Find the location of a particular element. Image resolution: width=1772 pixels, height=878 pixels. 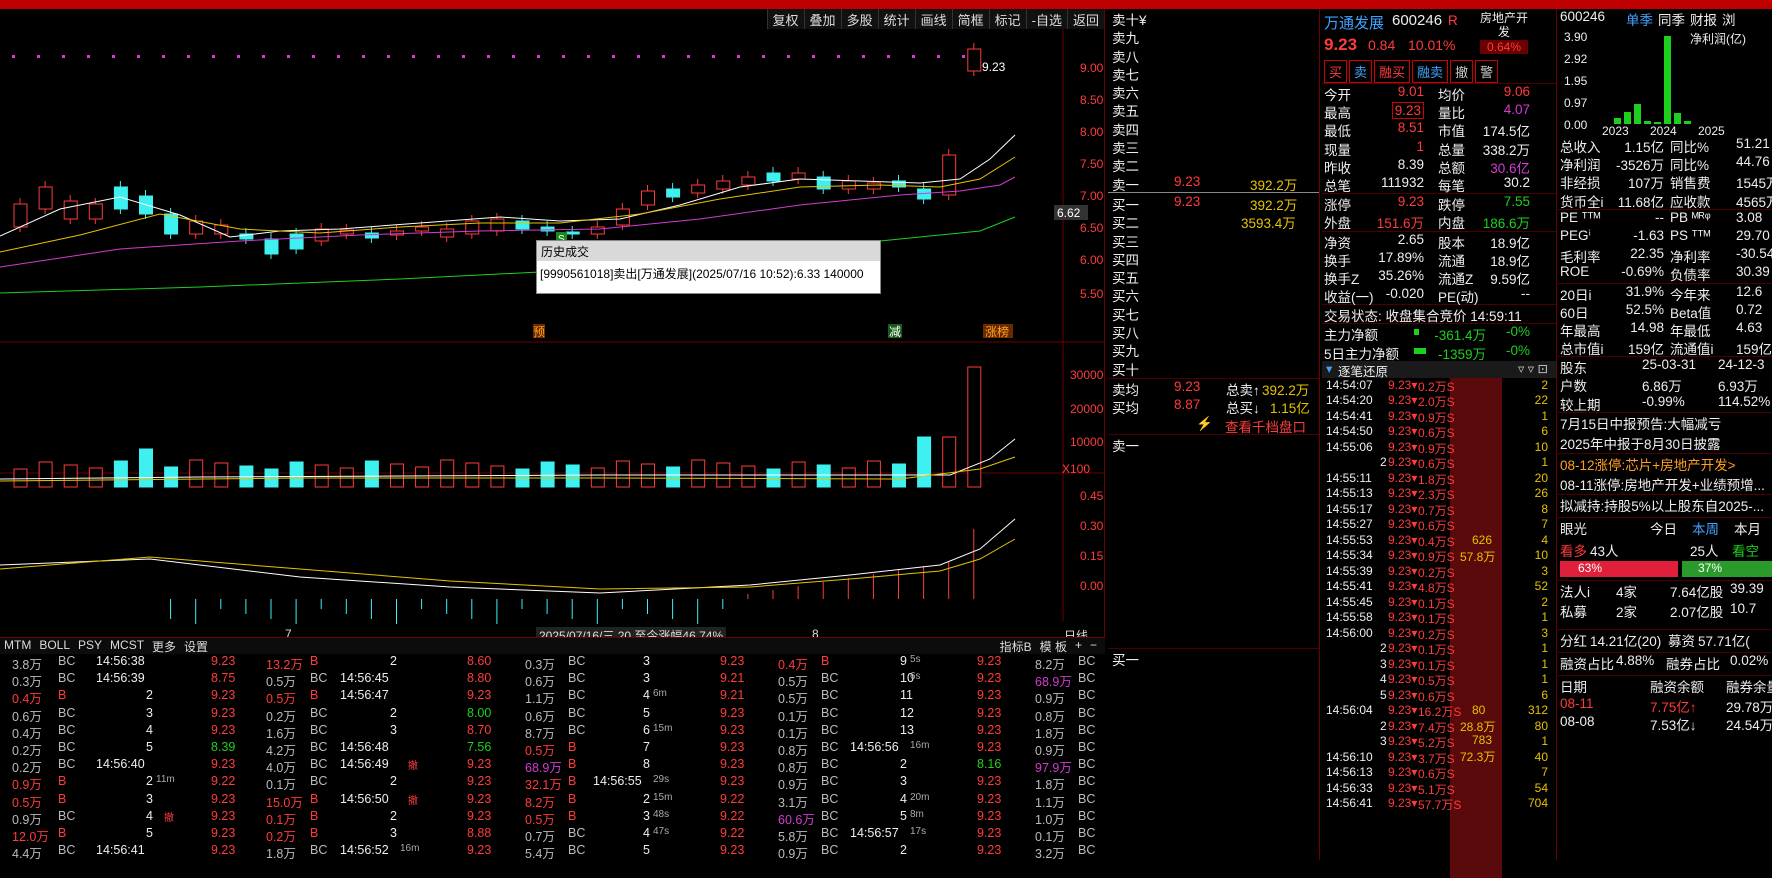

eye-row: 眼光今日本周本月本年 is located at coordinates (1665, 529).